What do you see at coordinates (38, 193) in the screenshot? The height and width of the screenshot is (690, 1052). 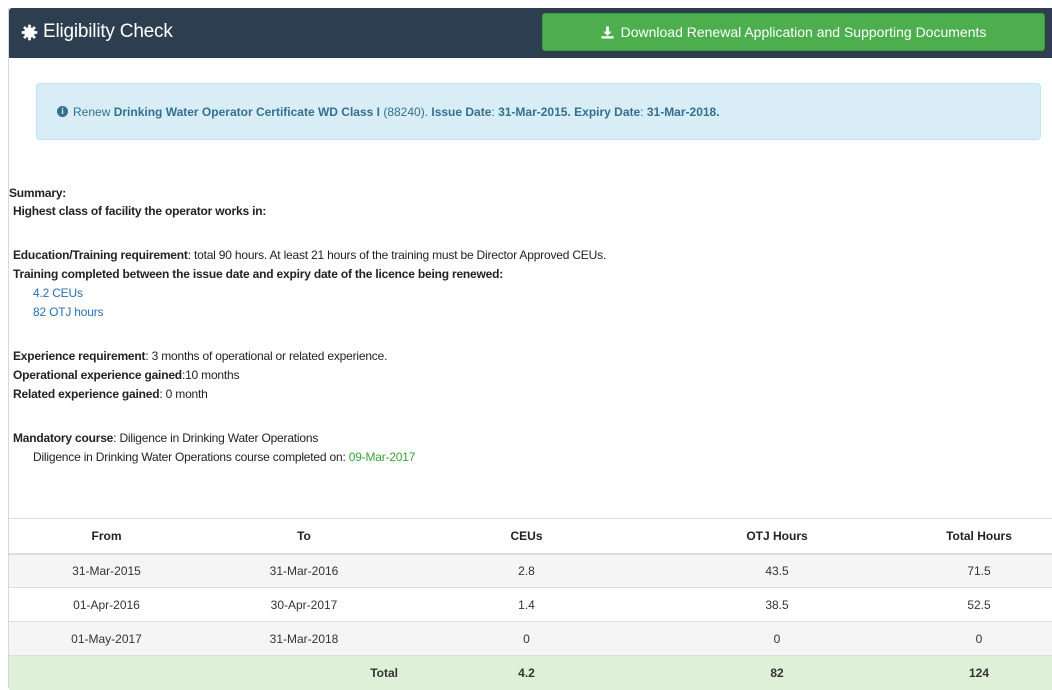 I see `summary-heading: Summary:` at bounding box center [38, 193].